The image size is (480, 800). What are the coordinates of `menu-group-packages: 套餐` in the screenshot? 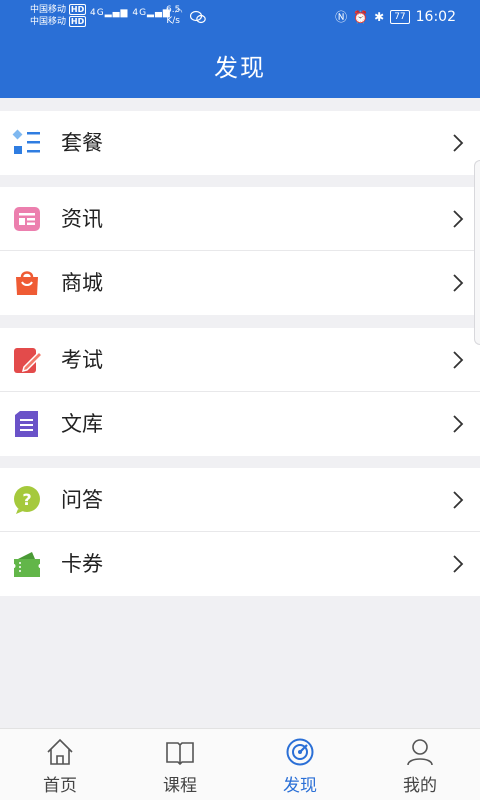 It's located at (240, 143).